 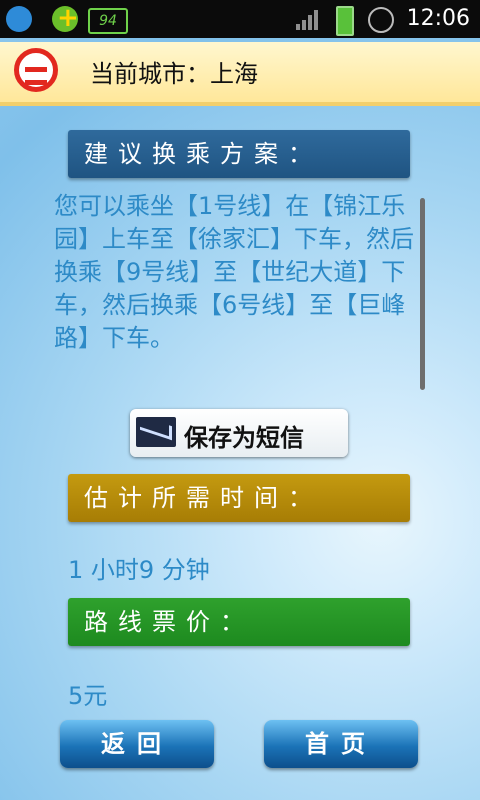 I want to click on city-header: 当前城市：上海, so click(x=240, y=74).